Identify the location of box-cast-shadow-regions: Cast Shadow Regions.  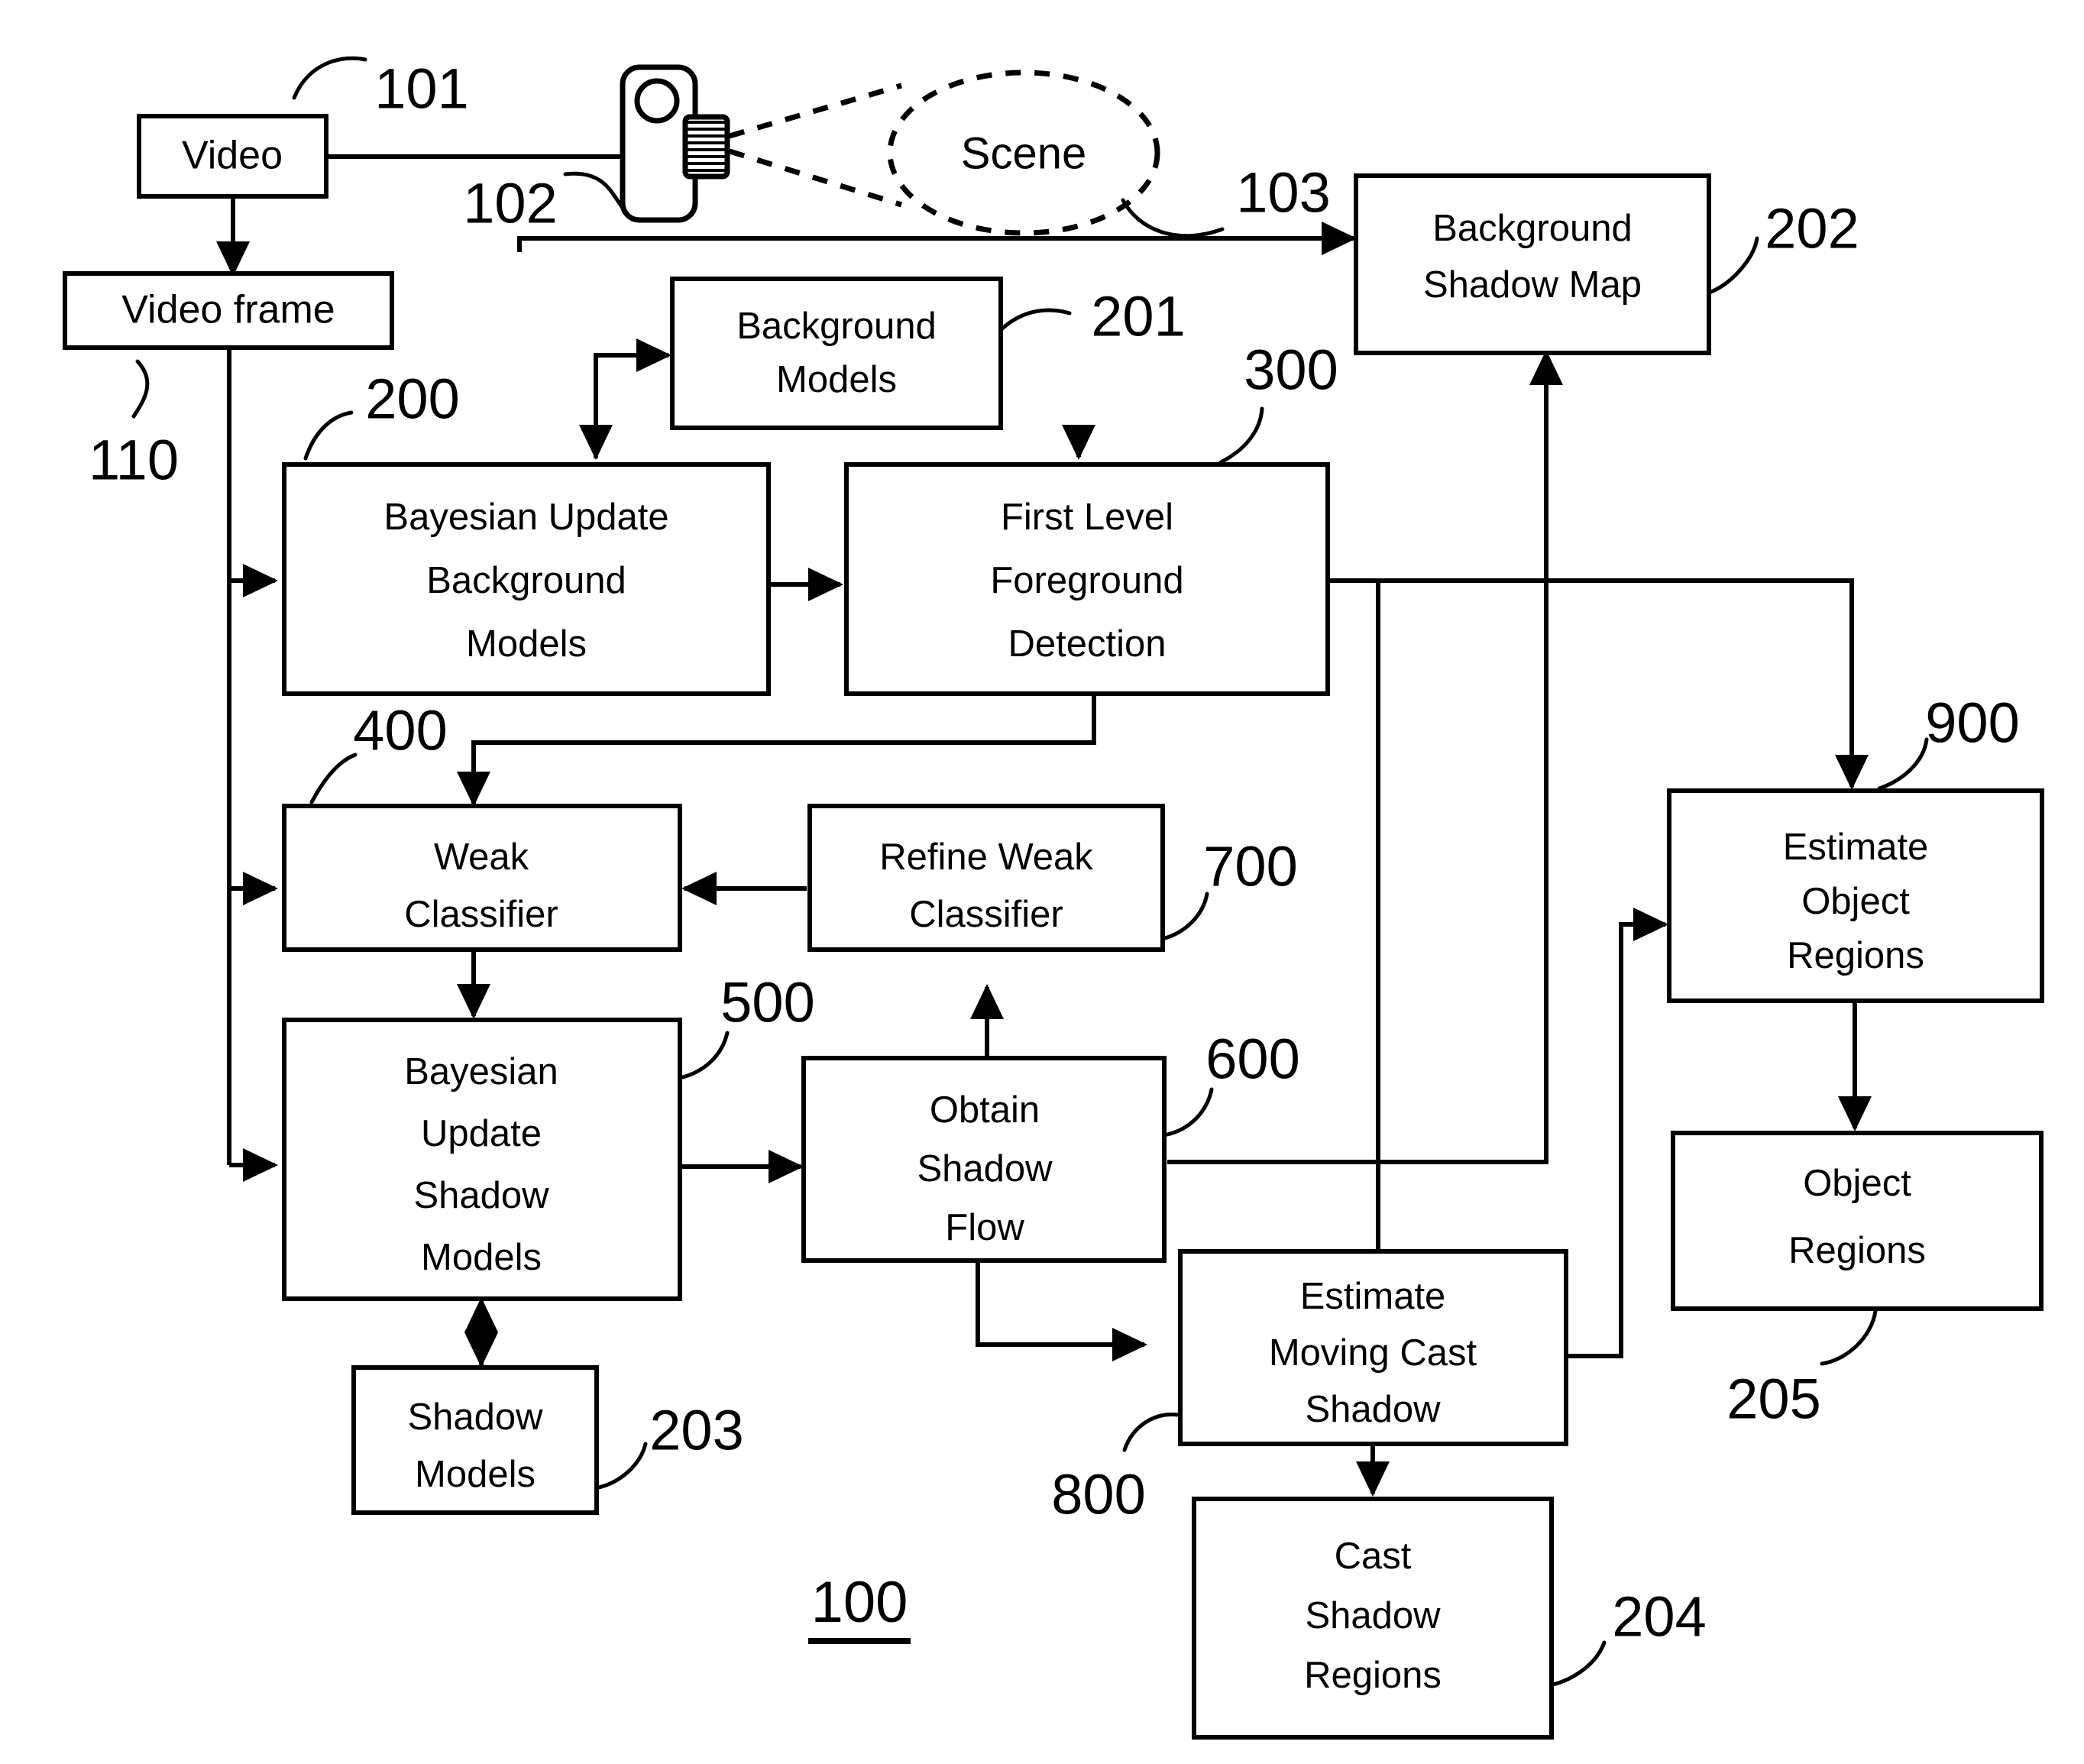
(1373, 1618).